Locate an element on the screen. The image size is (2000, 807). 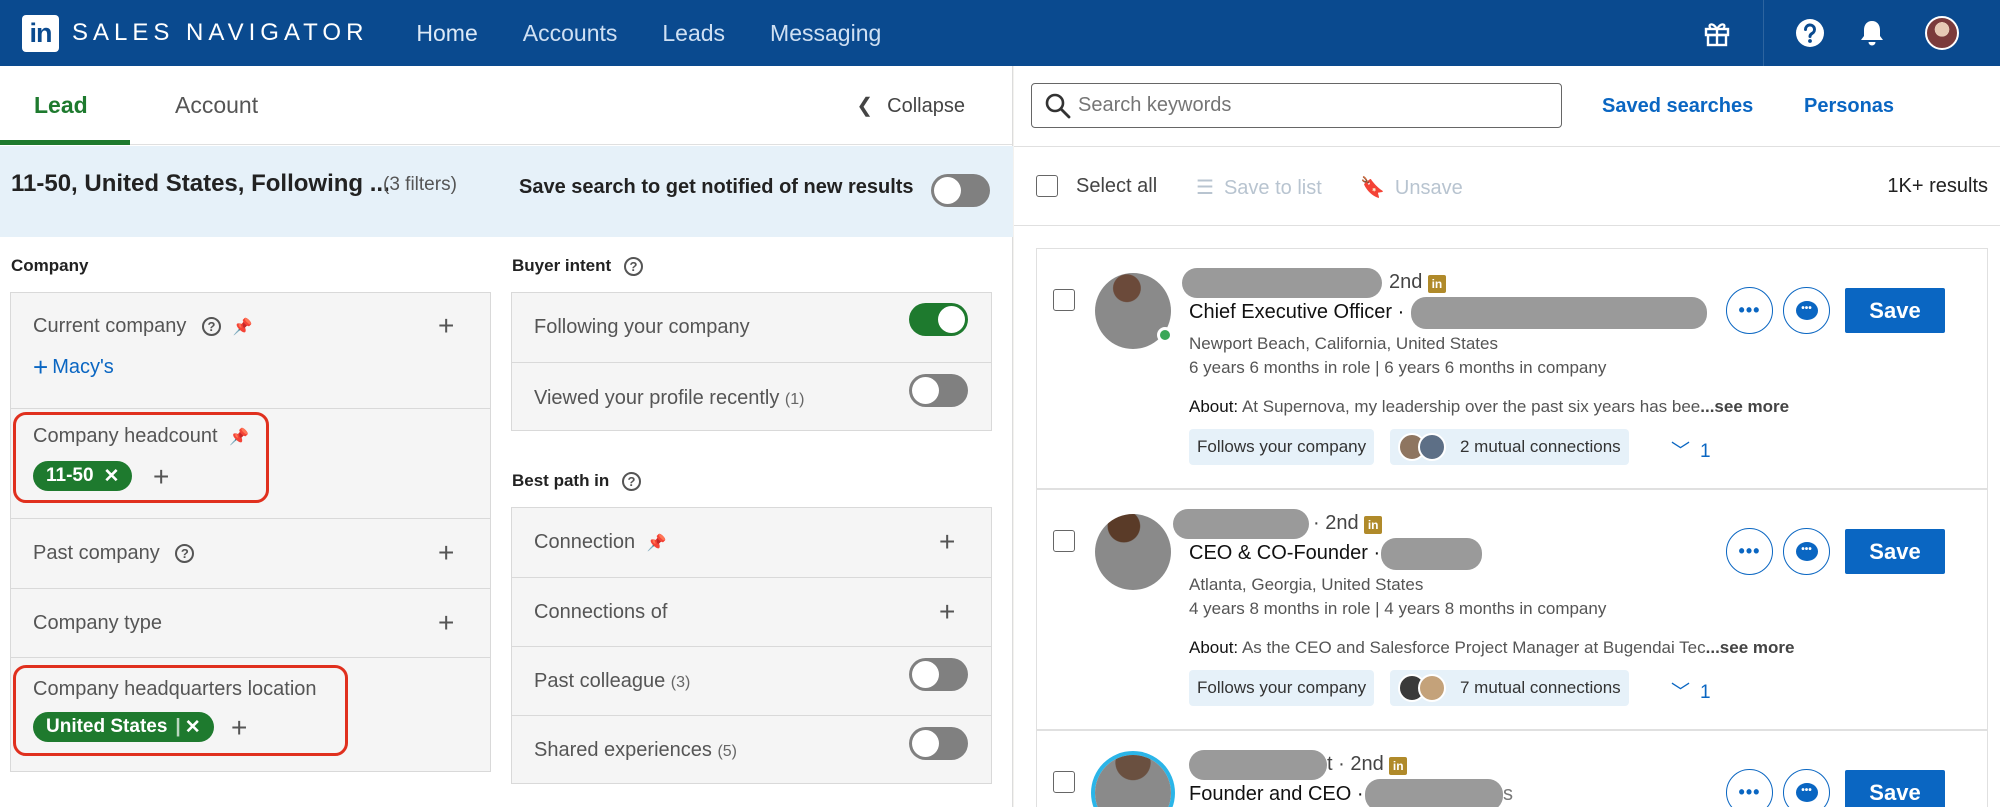
saved-searches-link: Saved searches is located at coordinates (1677, 106).